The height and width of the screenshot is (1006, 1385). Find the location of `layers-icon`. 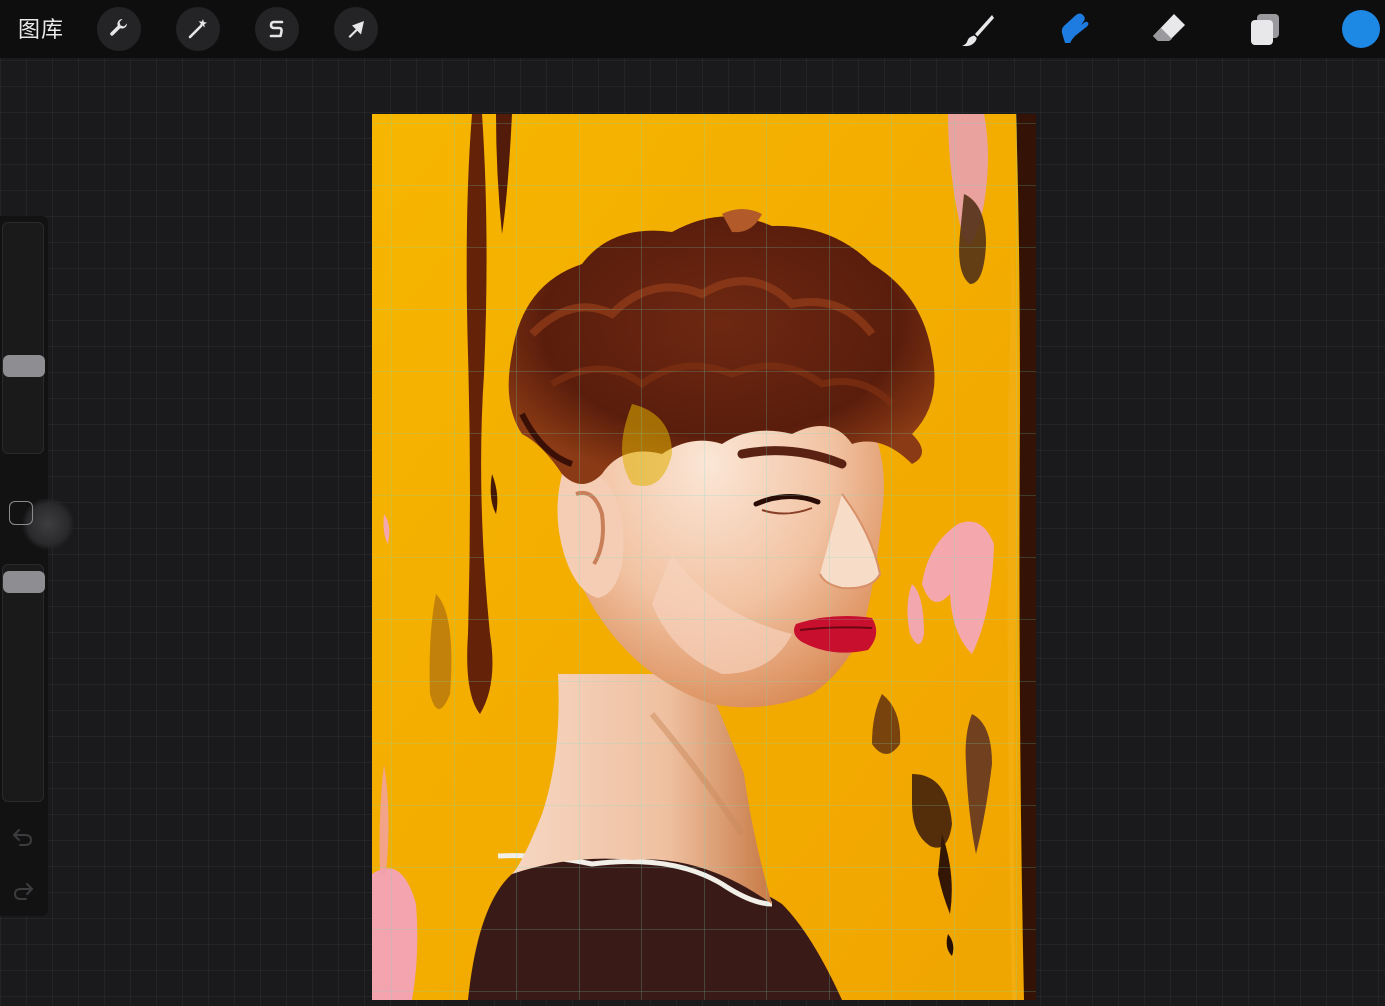

layers-icon is located at coordinates (1265, 29).